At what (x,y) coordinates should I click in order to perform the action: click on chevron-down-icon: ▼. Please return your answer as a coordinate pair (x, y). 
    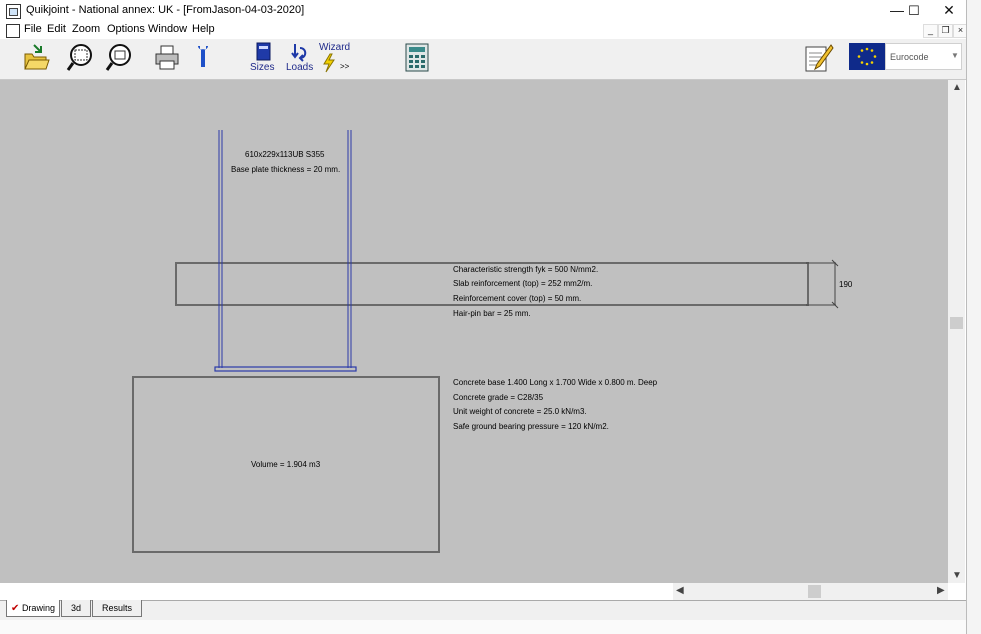
    Looking at the image, I should click on (955, 55).